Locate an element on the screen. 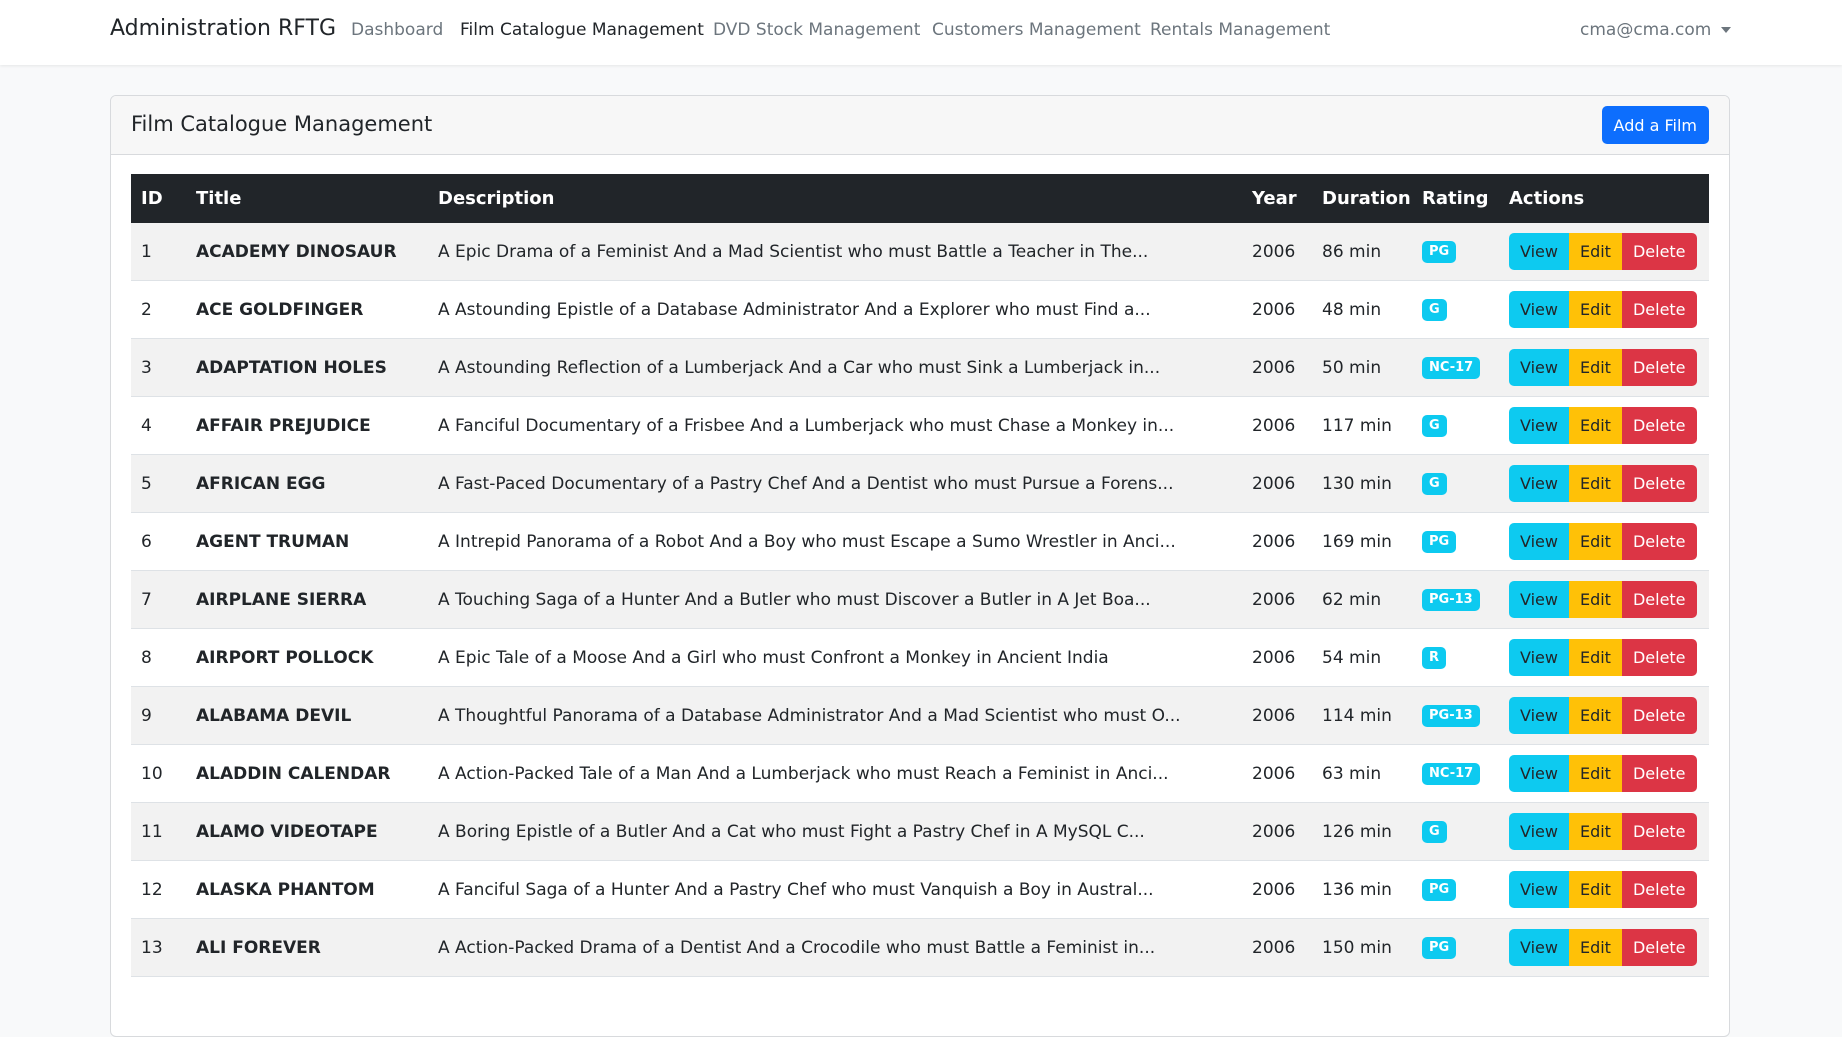  nav-dvd-stock: DVD Stock Management is located at coordinates (816, 30).